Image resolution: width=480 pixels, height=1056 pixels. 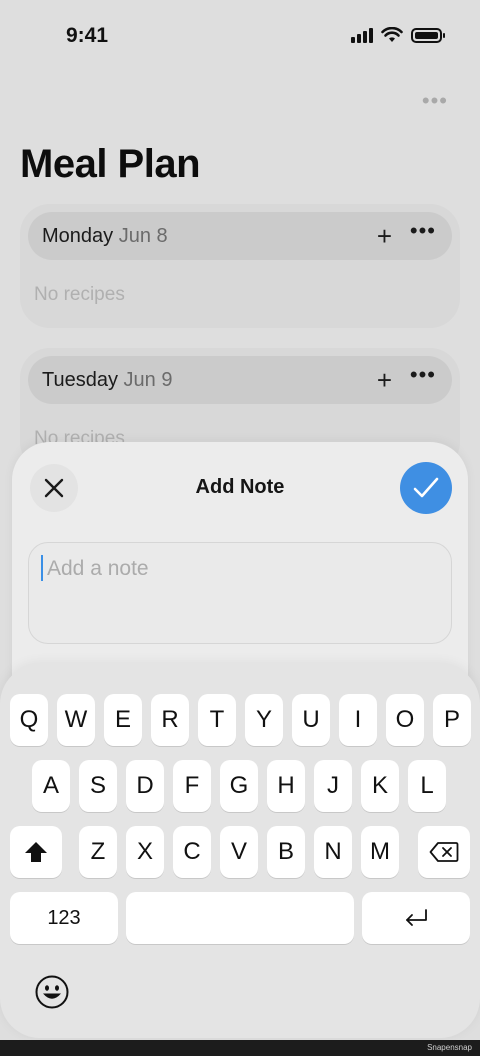 What do you see at coordinates (362, 35) in the screenshot?
I see `signal-icon` at bounding box center [362, 35].